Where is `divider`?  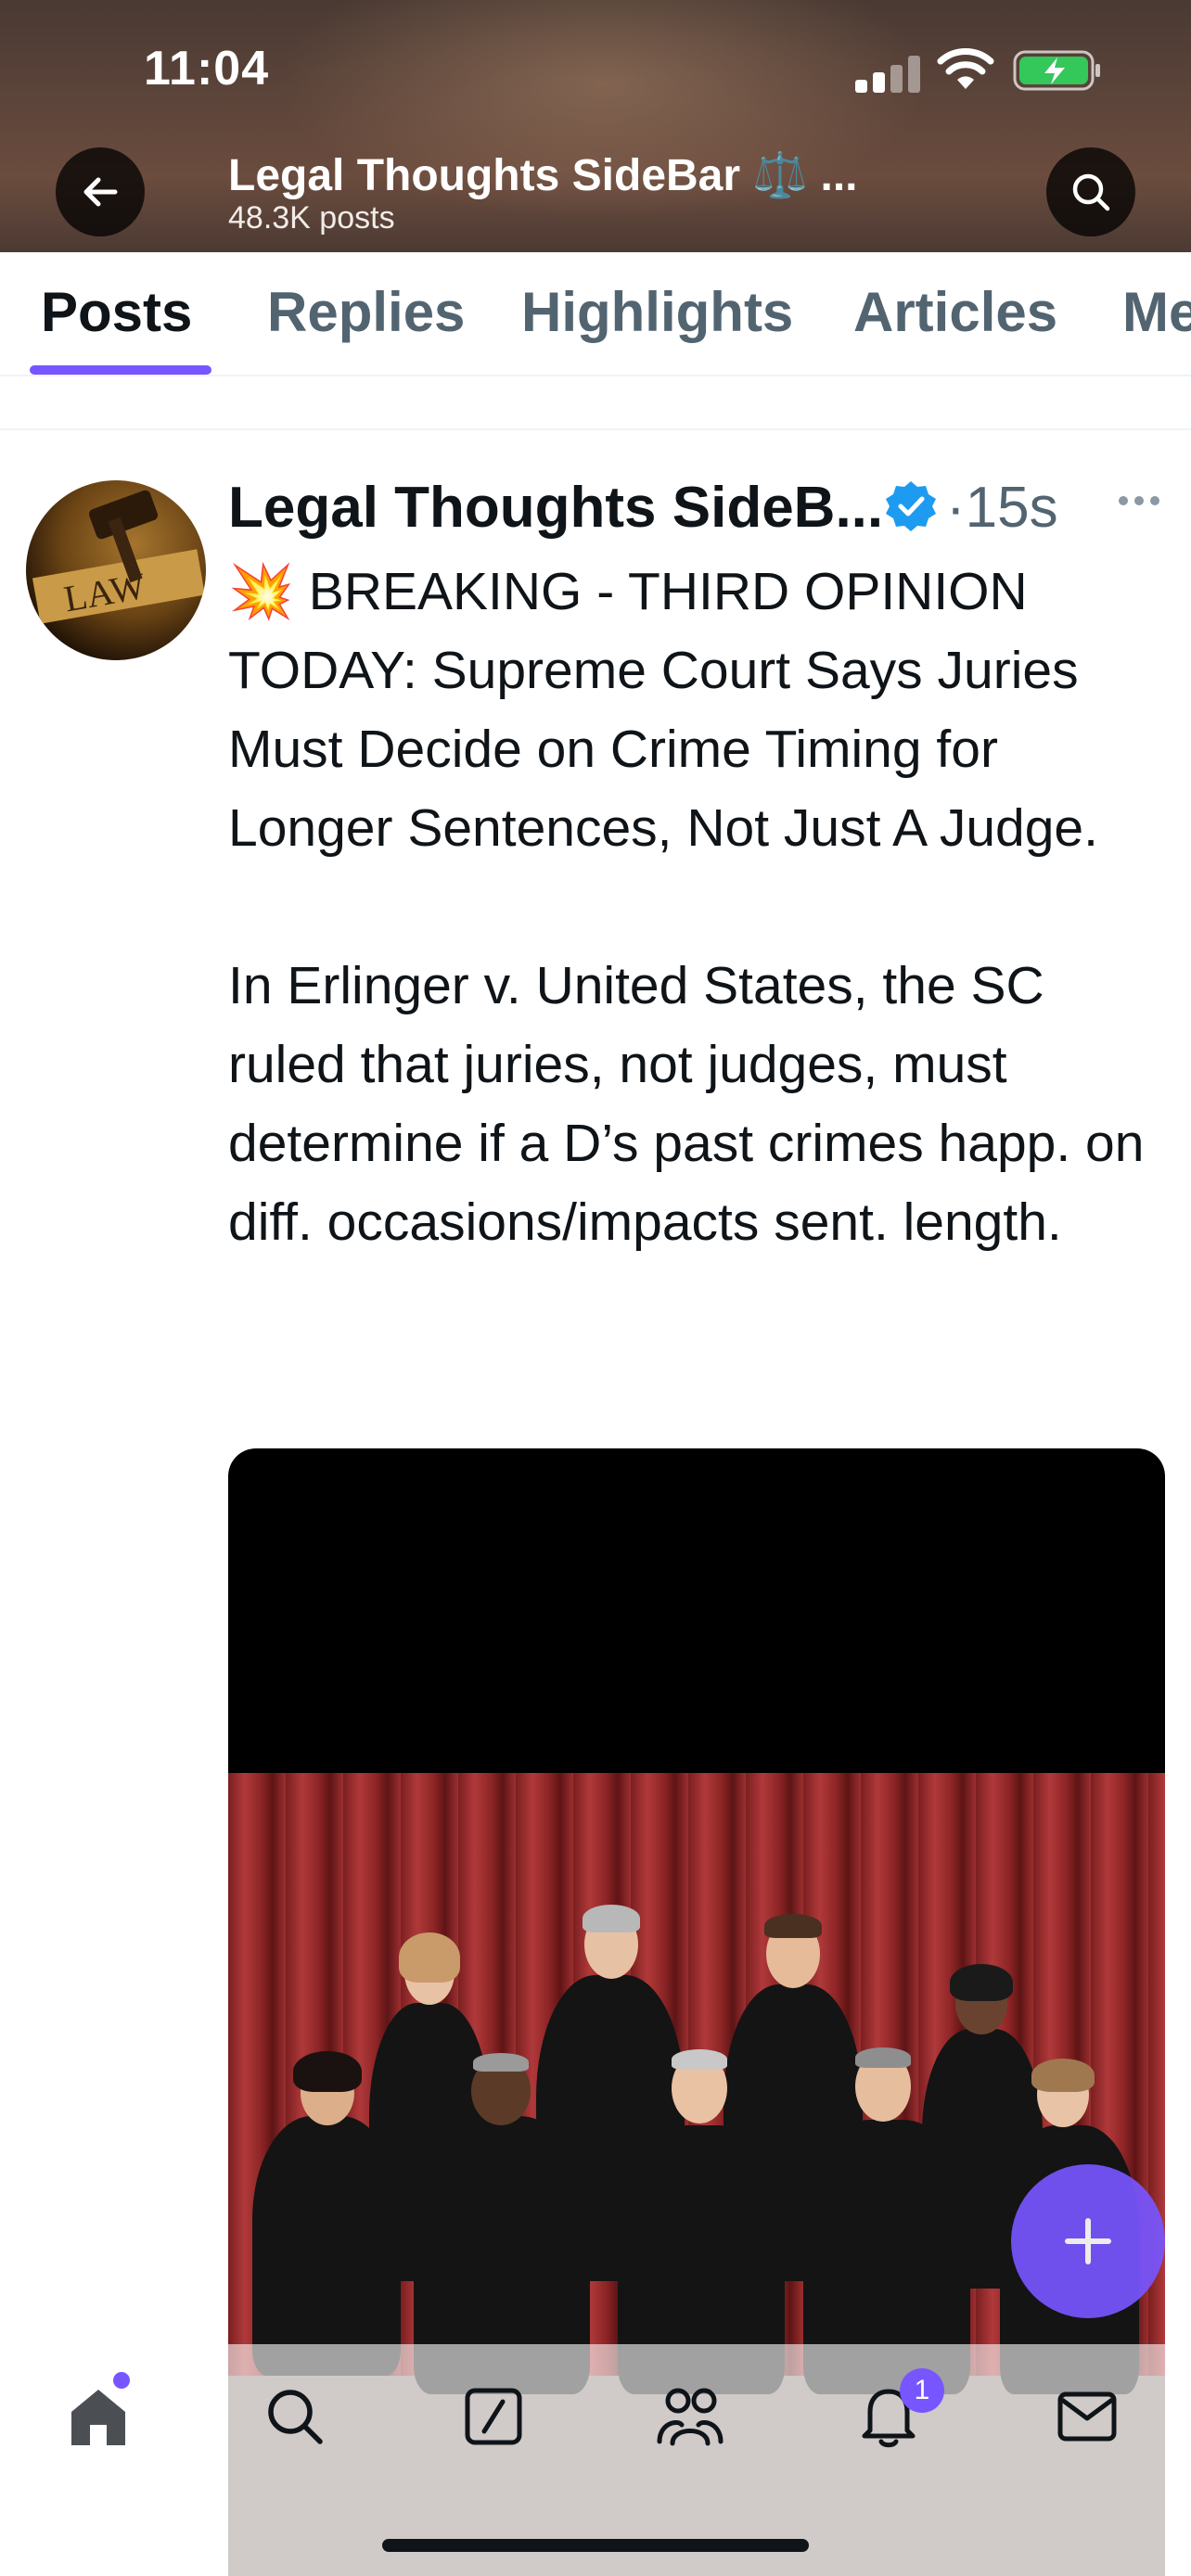 divider is located at coordinates (595, 429).